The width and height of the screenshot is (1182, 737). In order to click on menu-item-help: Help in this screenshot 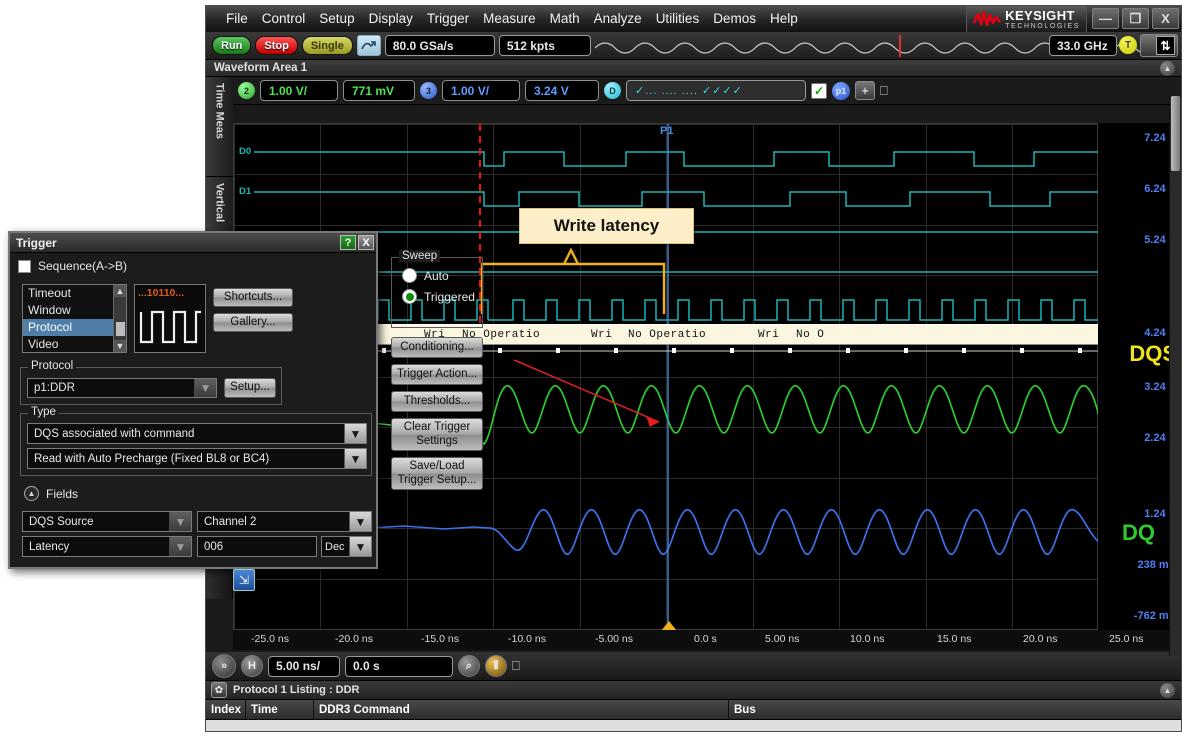, I will do `click(784, 19)`.